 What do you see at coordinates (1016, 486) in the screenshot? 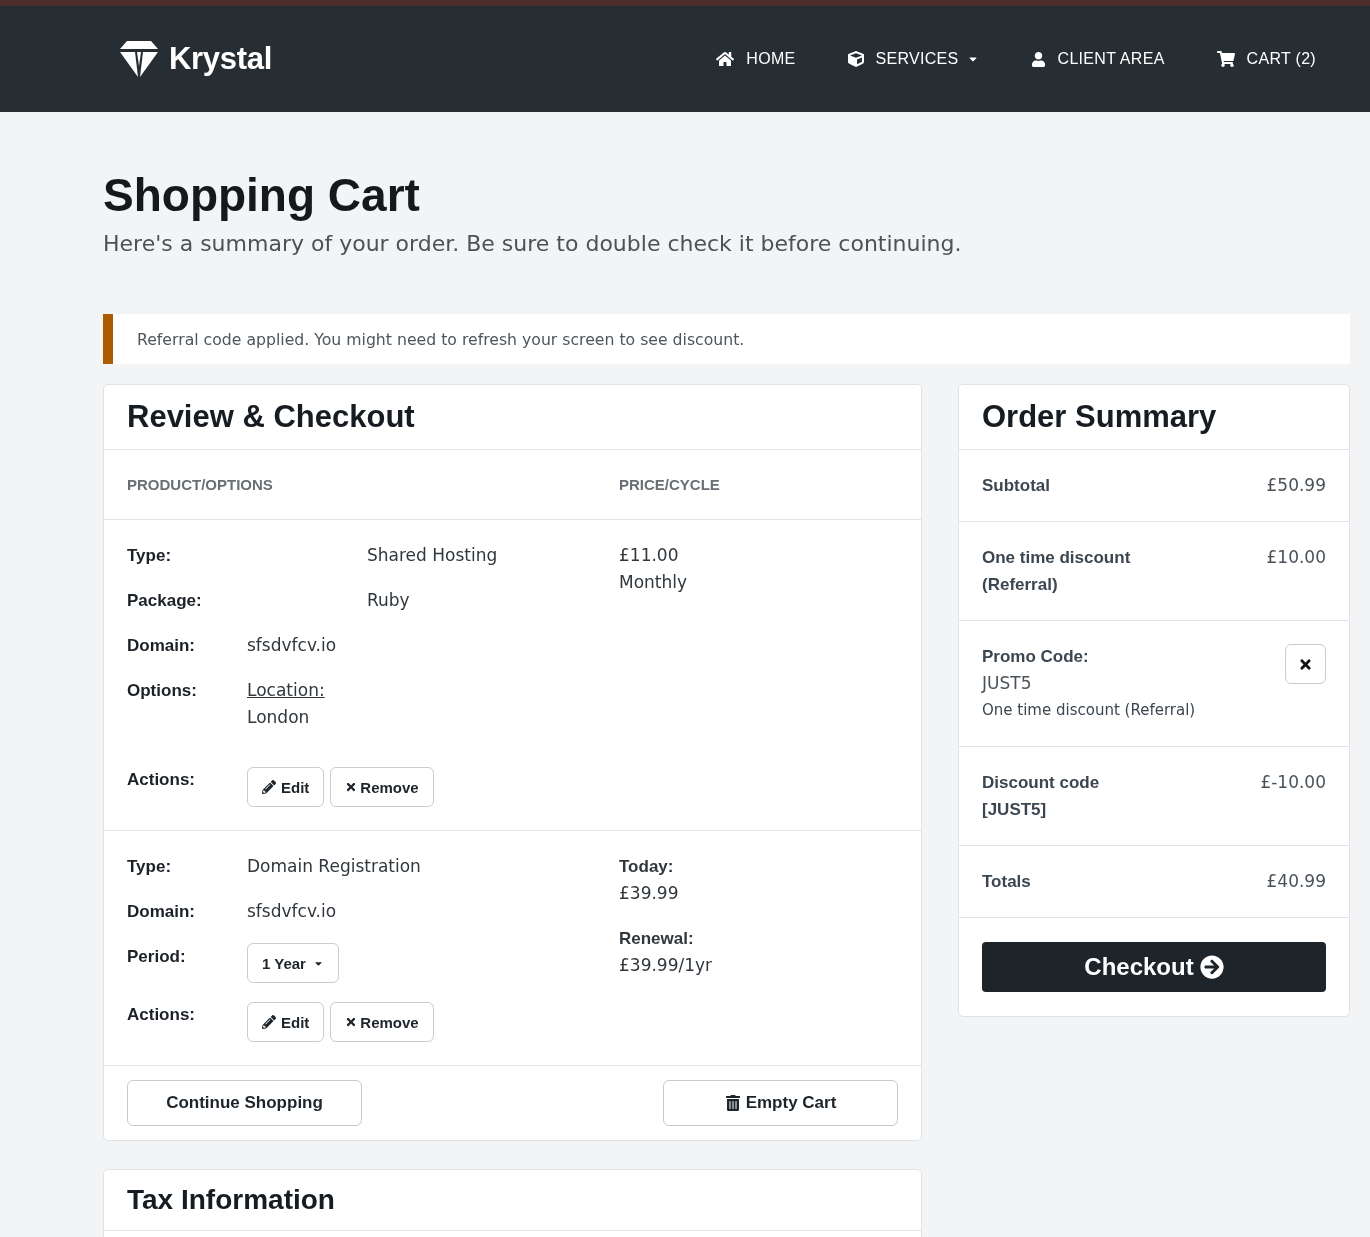
I see `summary-label: Subtotal` at bounding box center [1016, 486].